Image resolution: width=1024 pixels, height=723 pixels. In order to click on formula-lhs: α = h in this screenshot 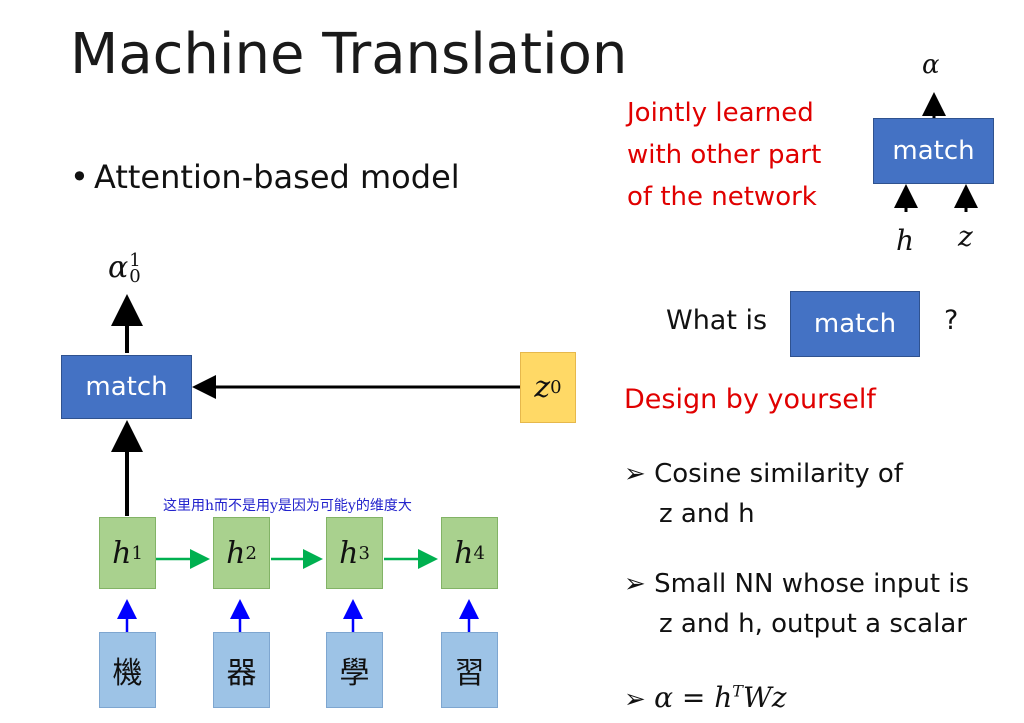, I will do `click(693, 698)`.